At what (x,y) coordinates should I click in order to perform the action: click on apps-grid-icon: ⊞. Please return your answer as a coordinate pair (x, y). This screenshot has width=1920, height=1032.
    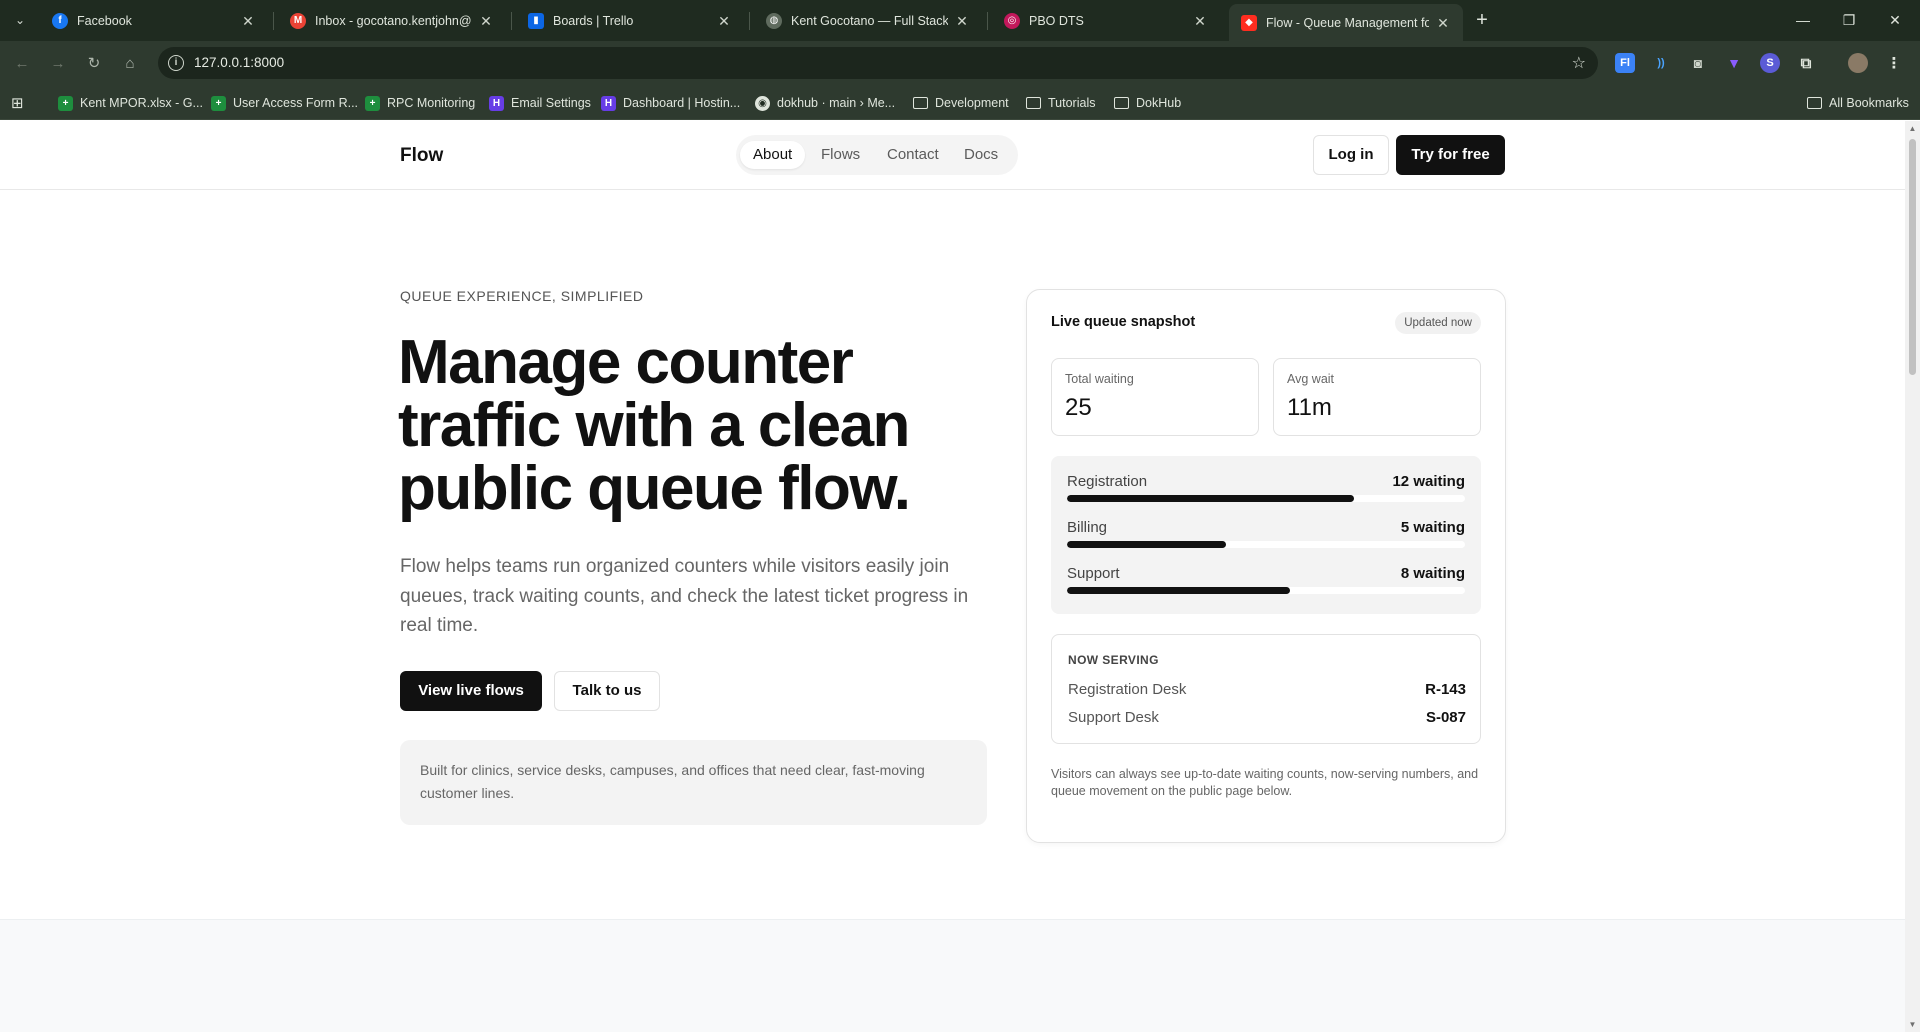
    Looking at the image, I should click on (17, 103).